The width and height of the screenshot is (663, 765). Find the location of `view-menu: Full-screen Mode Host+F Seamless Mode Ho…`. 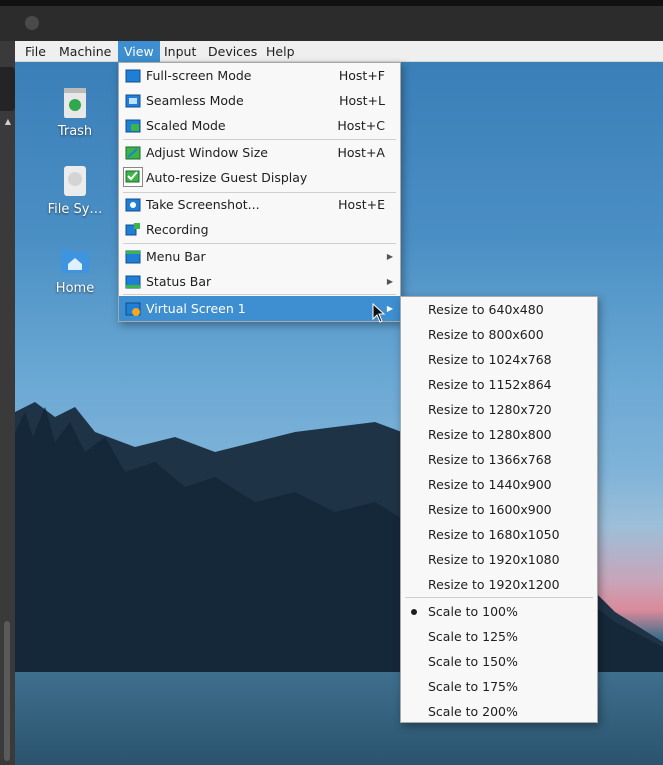

view-menu: Full-screen Mode Host+F Seamless Mode Ho… is located at coordinates (259, 192).